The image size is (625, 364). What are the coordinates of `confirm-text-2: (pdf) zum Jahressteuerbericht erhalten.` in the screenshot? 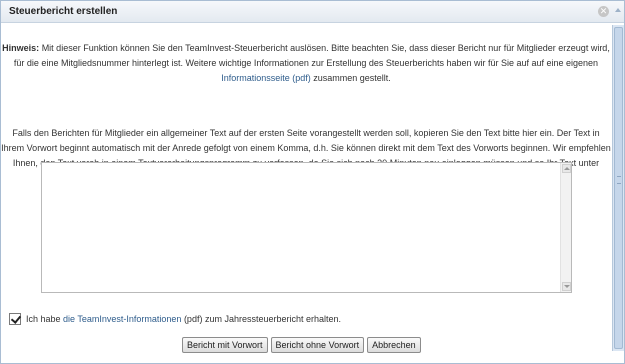 It's located at (261, 319).